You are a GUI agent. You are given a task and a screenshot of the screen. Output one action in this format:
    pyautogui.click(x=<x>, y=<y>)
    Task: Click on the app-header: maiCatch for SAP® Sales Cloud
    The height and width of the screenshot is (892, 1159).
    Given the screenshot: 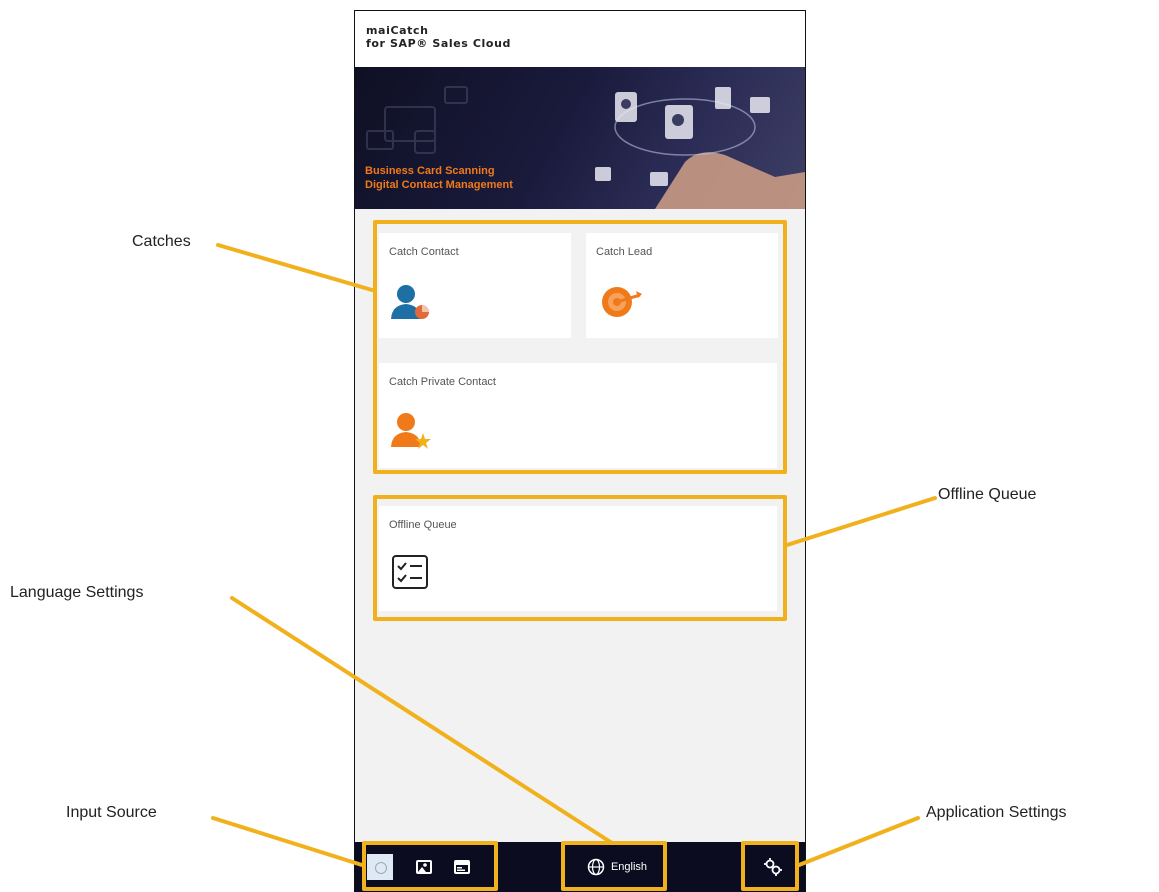 What is the action you would take?
    pyautogui.click(x=580, y=39)
    